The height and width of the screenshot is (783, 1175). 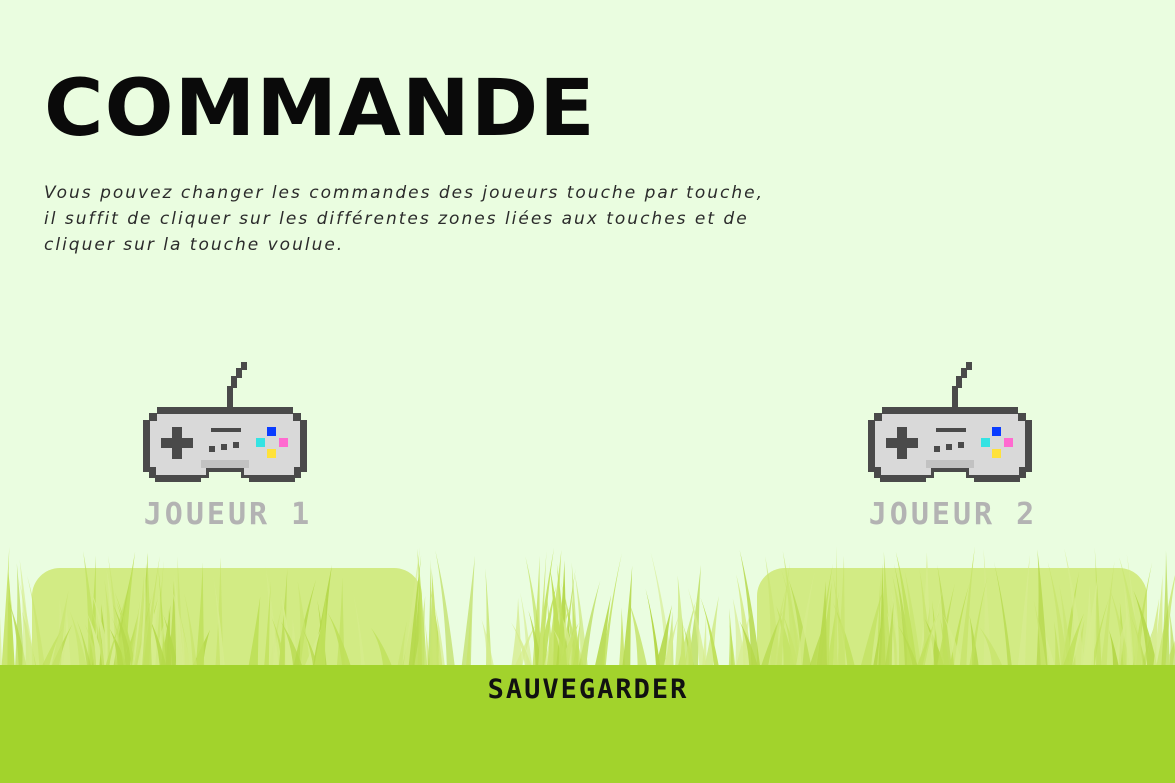 I want to click on player-1-controls: JOUEUR 1, so click(x=228, y=446).